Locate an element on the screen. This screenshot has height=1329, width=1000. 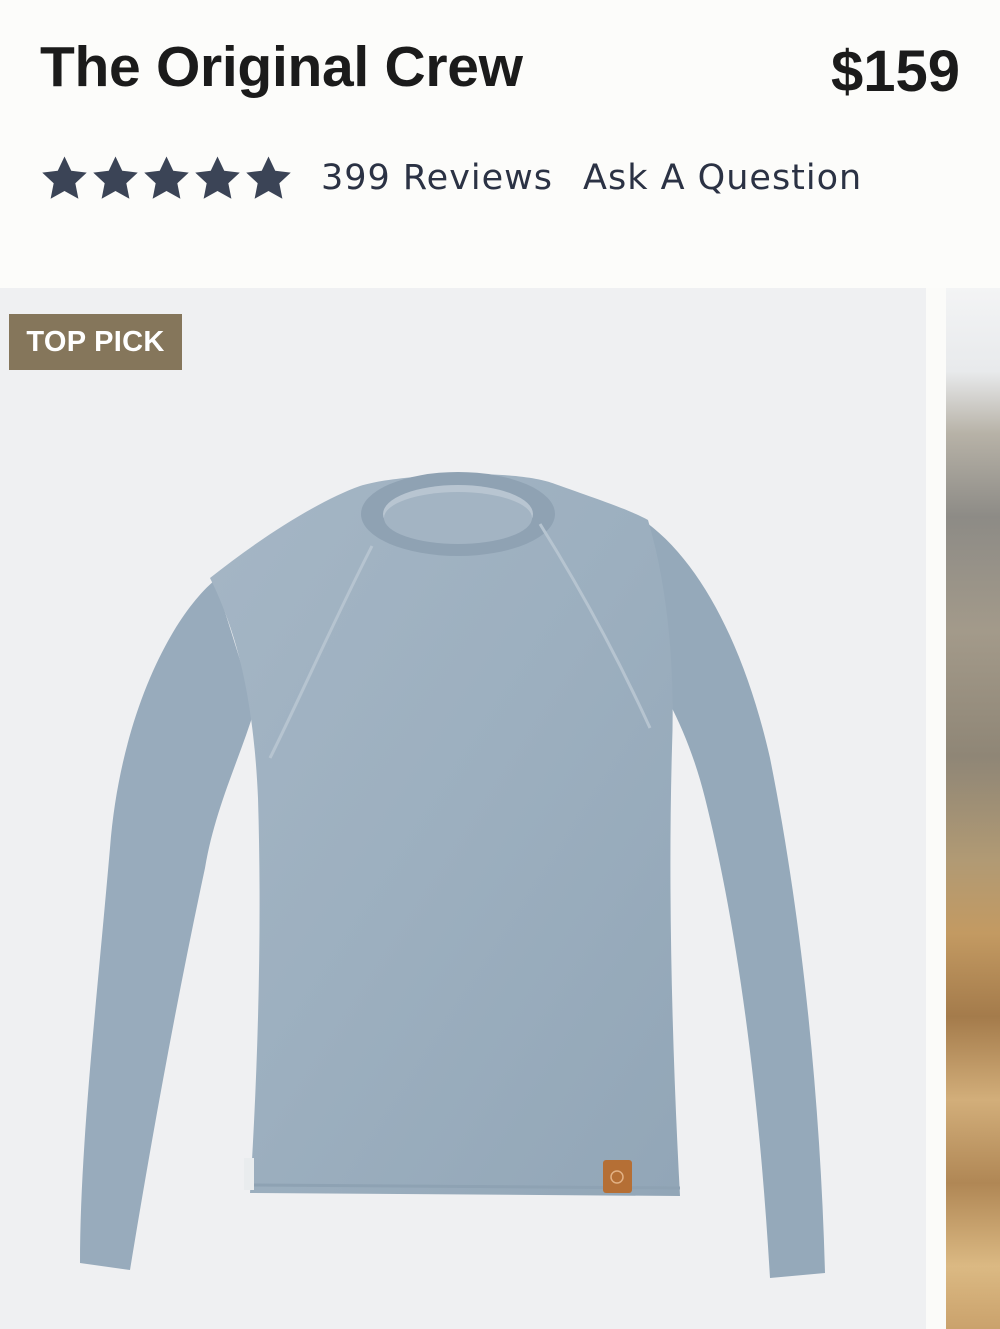
product-title: The Original Crew is located at coordinates (281, 67).